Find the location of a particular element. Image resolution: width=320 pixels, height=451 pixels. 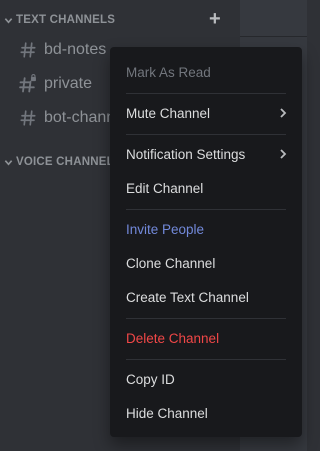

menu-item-notification-settings: Notification Settings is located at coordinates (206, 154).